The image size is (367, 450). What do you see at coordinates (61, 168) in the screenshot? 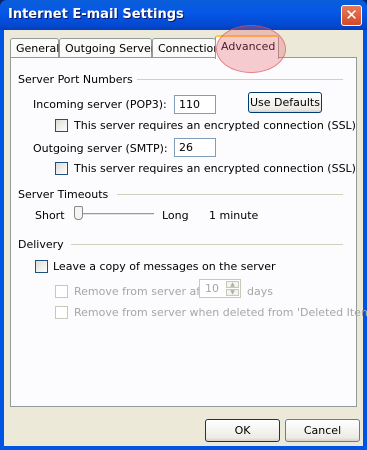
I see `outgoing-ssl-checkbox` at bounding box center [61, 168].